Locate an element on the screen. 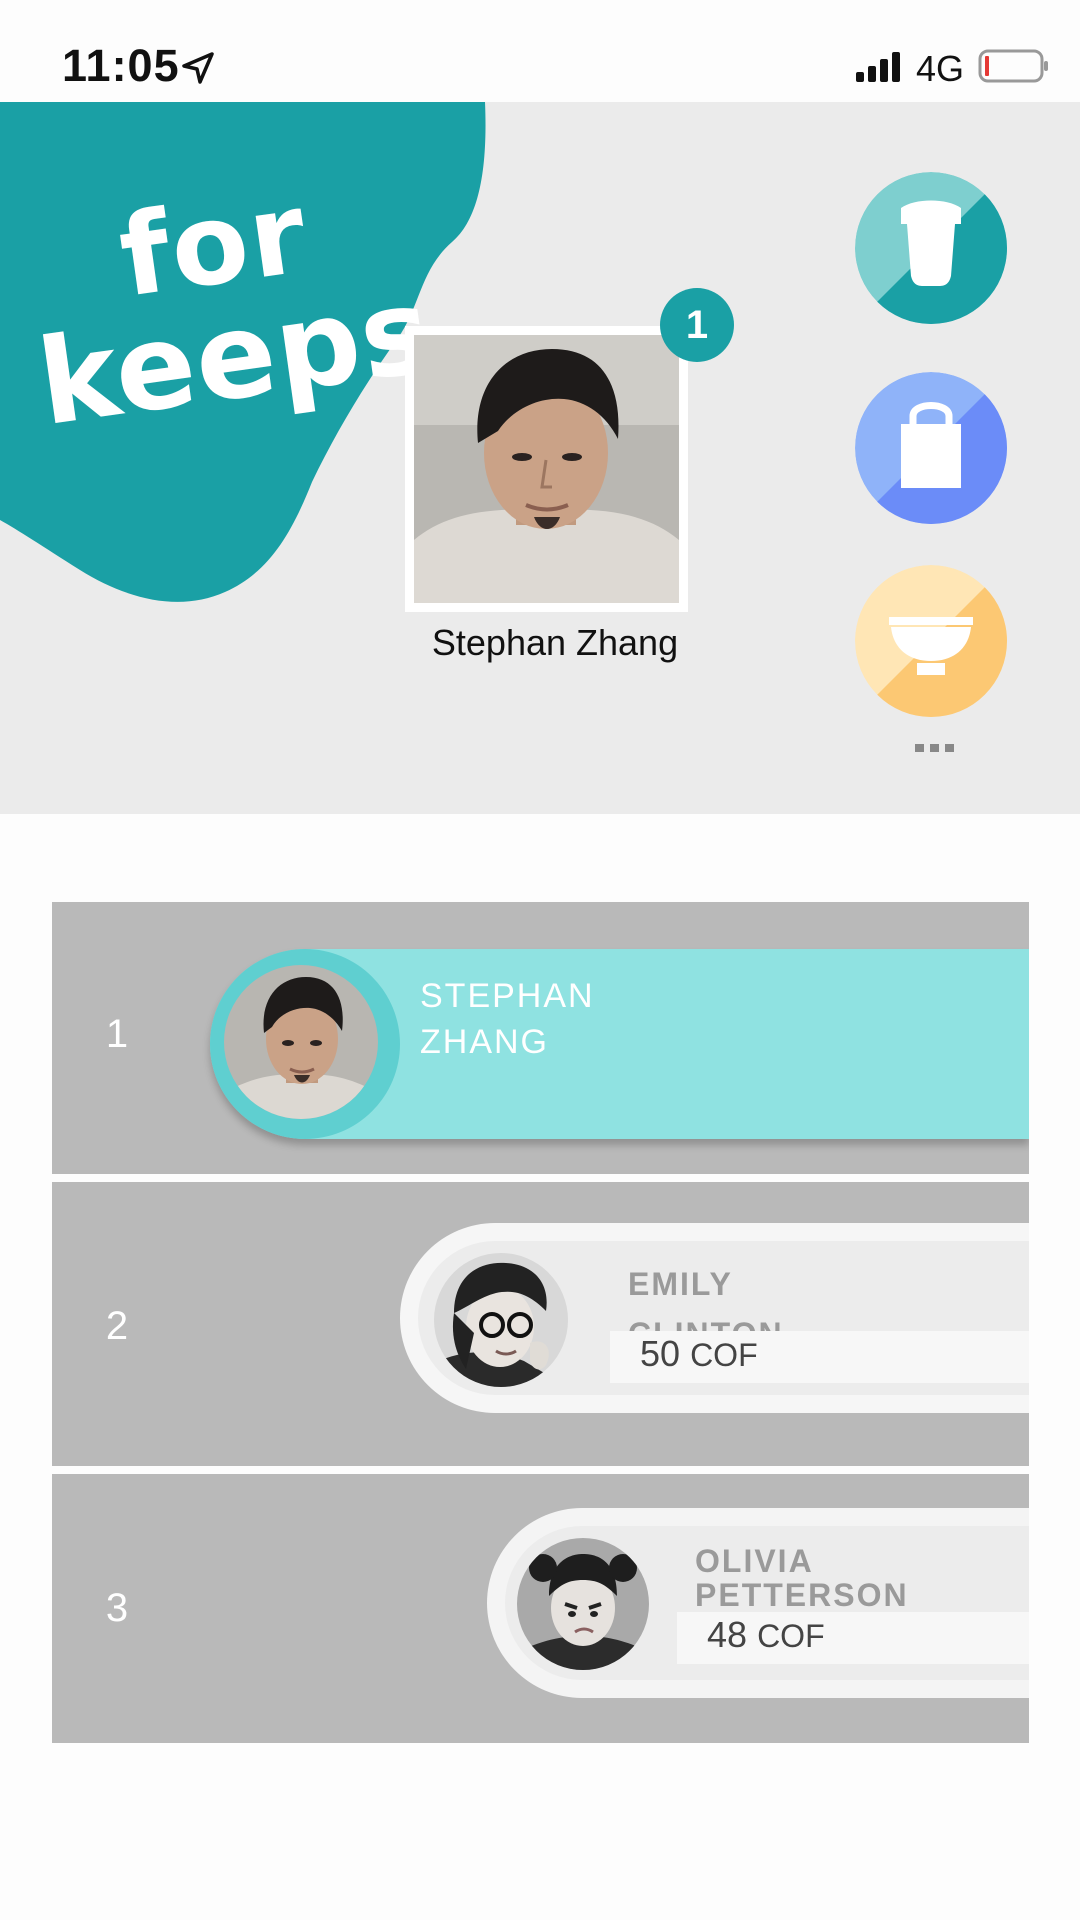 The width and height of the screenshot is (1080, 1920). rank-badge: 1 is located at coordinates (697, 325).